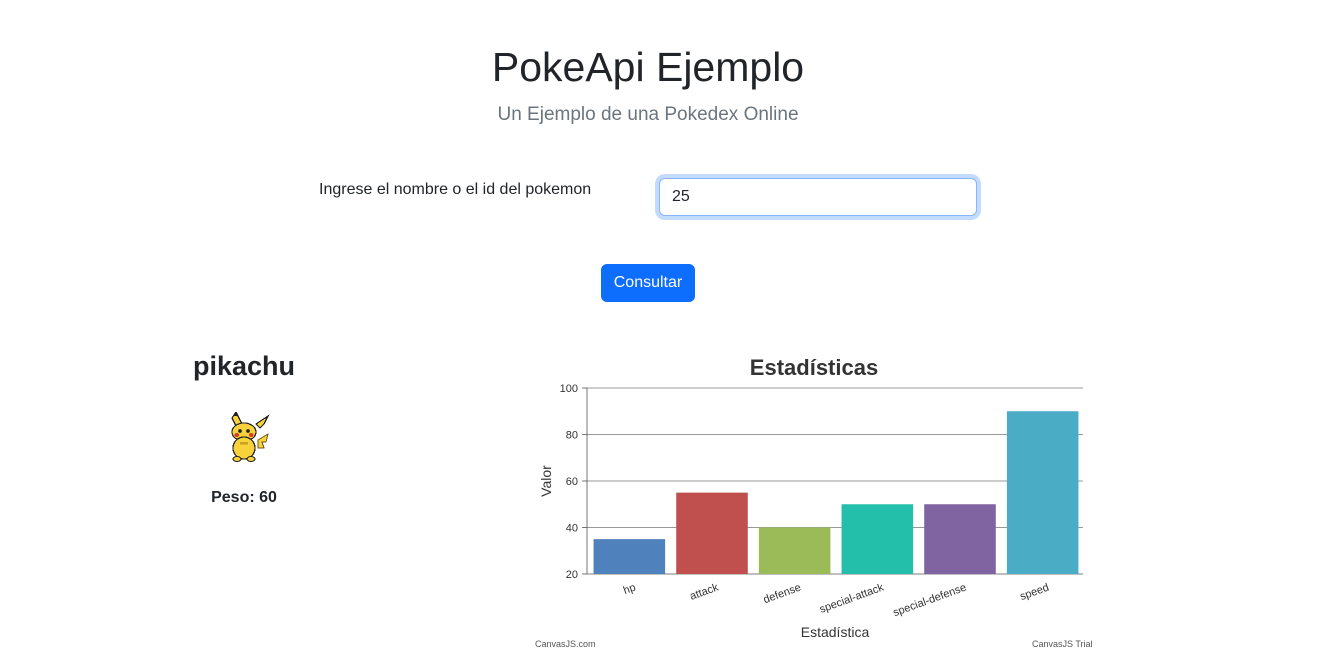  Describe the element at coordinates (960, 539) in the screenshot. I see `chart-bar-special-defense` at that location.